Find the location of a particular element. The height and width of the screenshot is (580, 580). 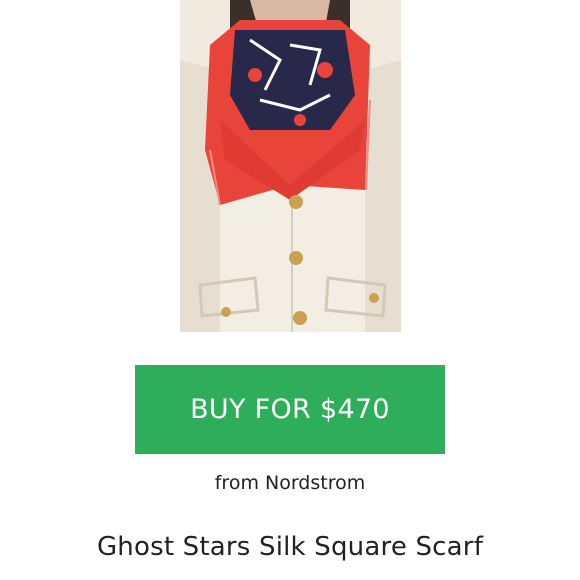

product-title: Ghost Stars Silk Square Scarf is located at coordinates (290, 547).